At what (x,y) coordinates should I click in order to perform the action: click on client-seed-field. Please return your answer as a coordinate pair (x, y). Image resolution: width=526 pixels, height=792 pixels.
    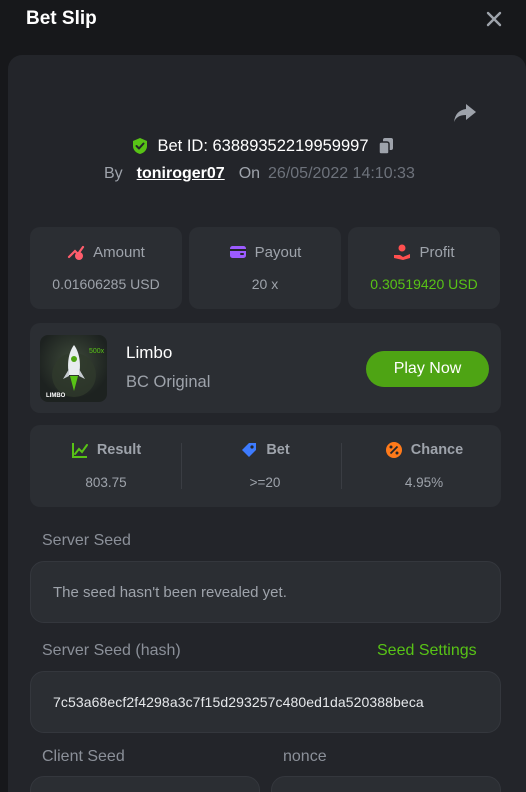
    Looking at the image, I should click on (145, 784).